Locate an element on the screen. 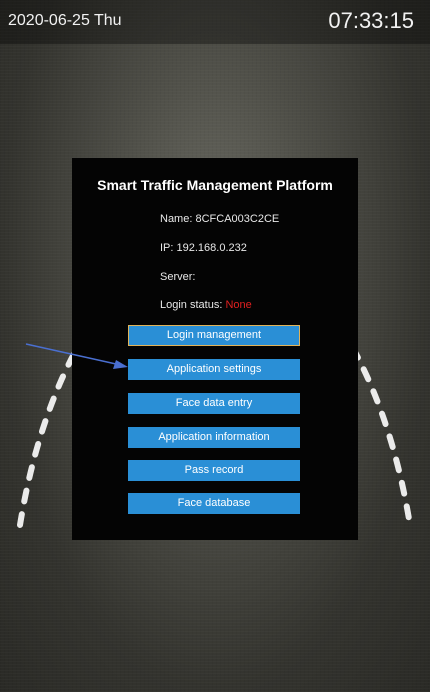  annotation-arrow-shaft is located at coordinates (71, 354).